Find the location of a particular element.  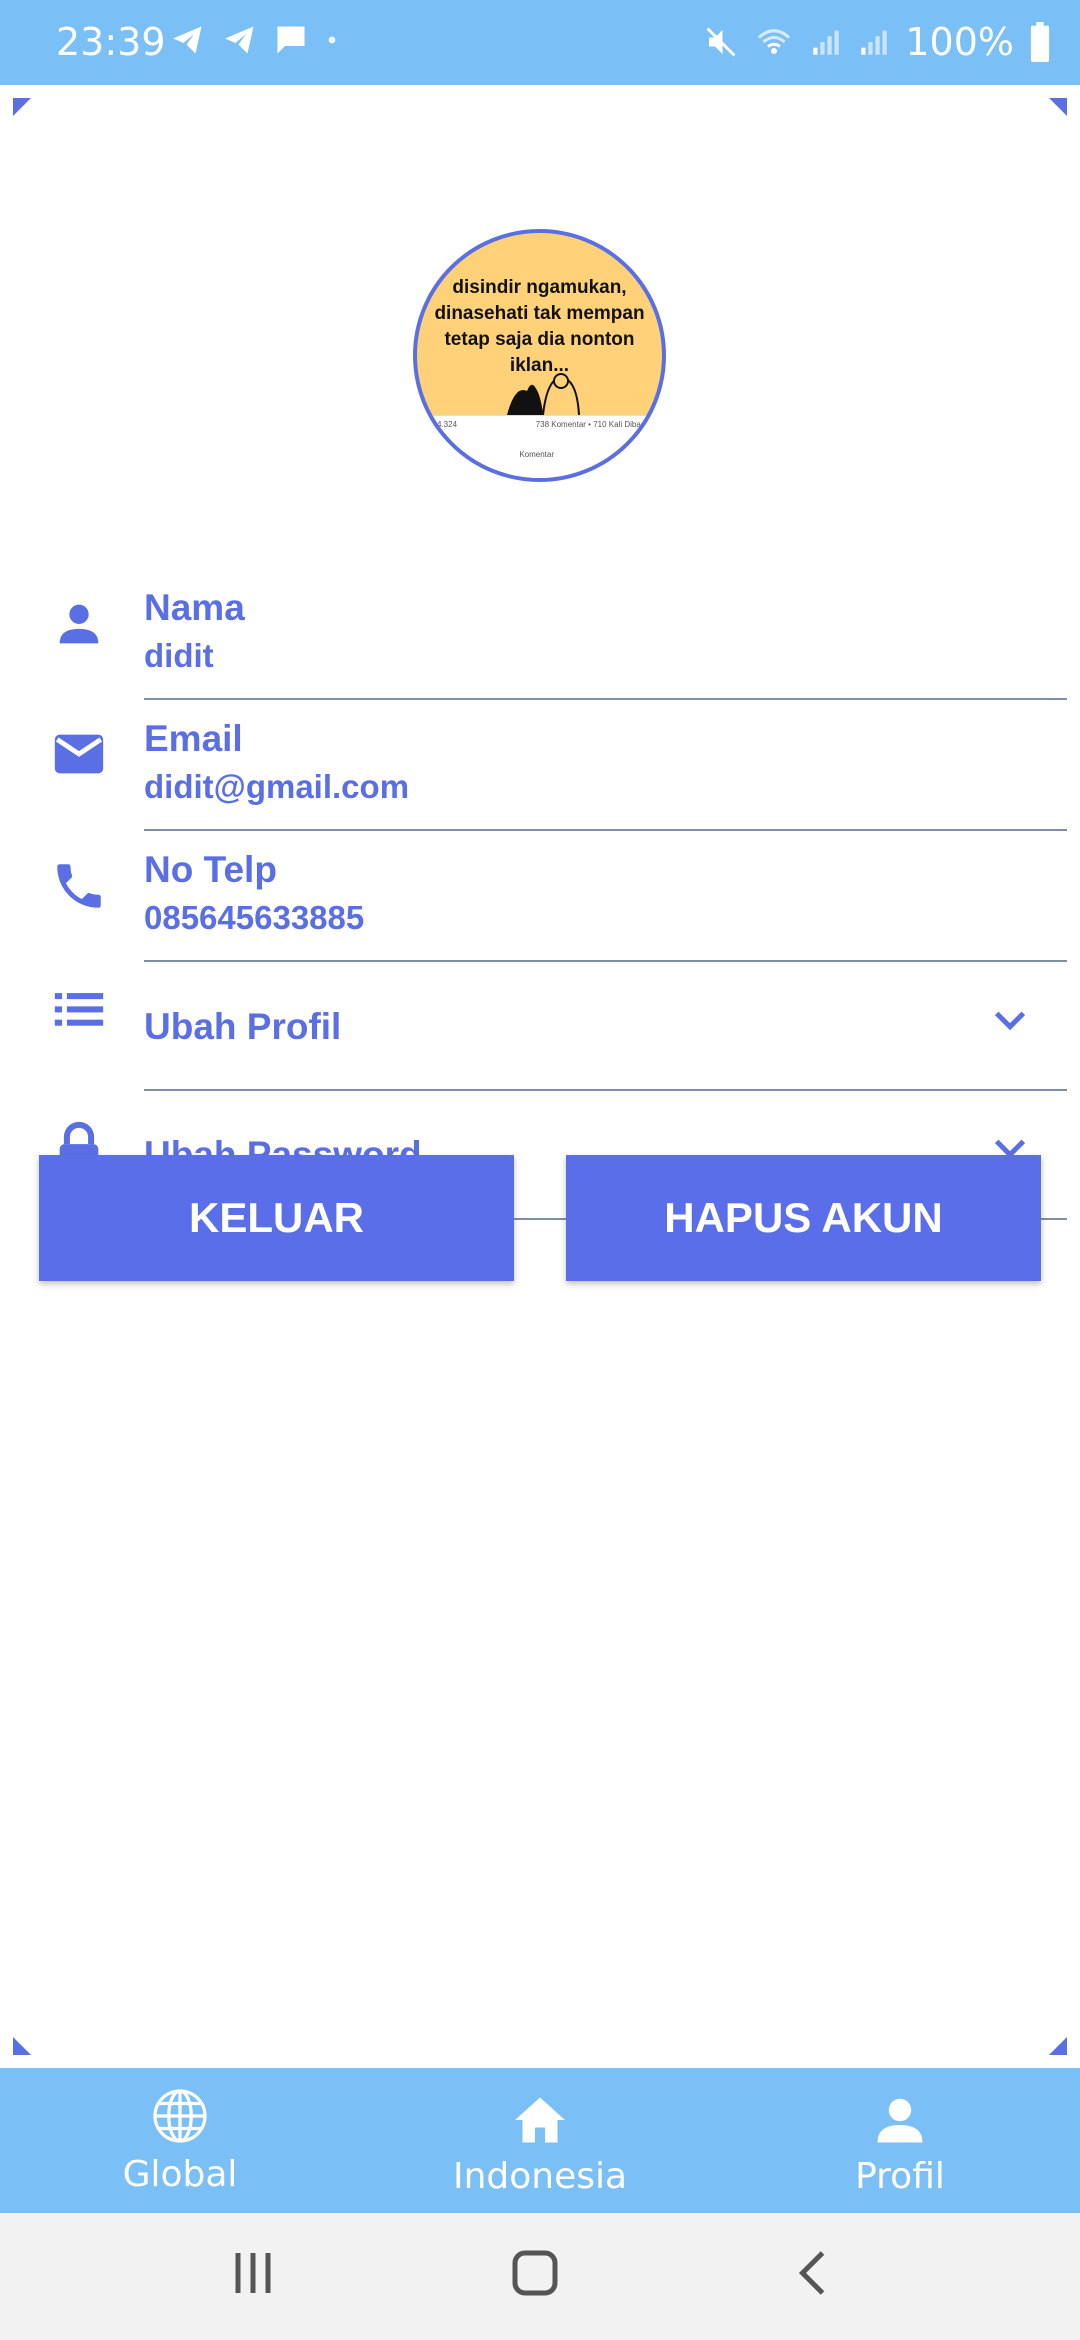

change-password-menu: Ubah Password is located at coordinates (540, 1111).